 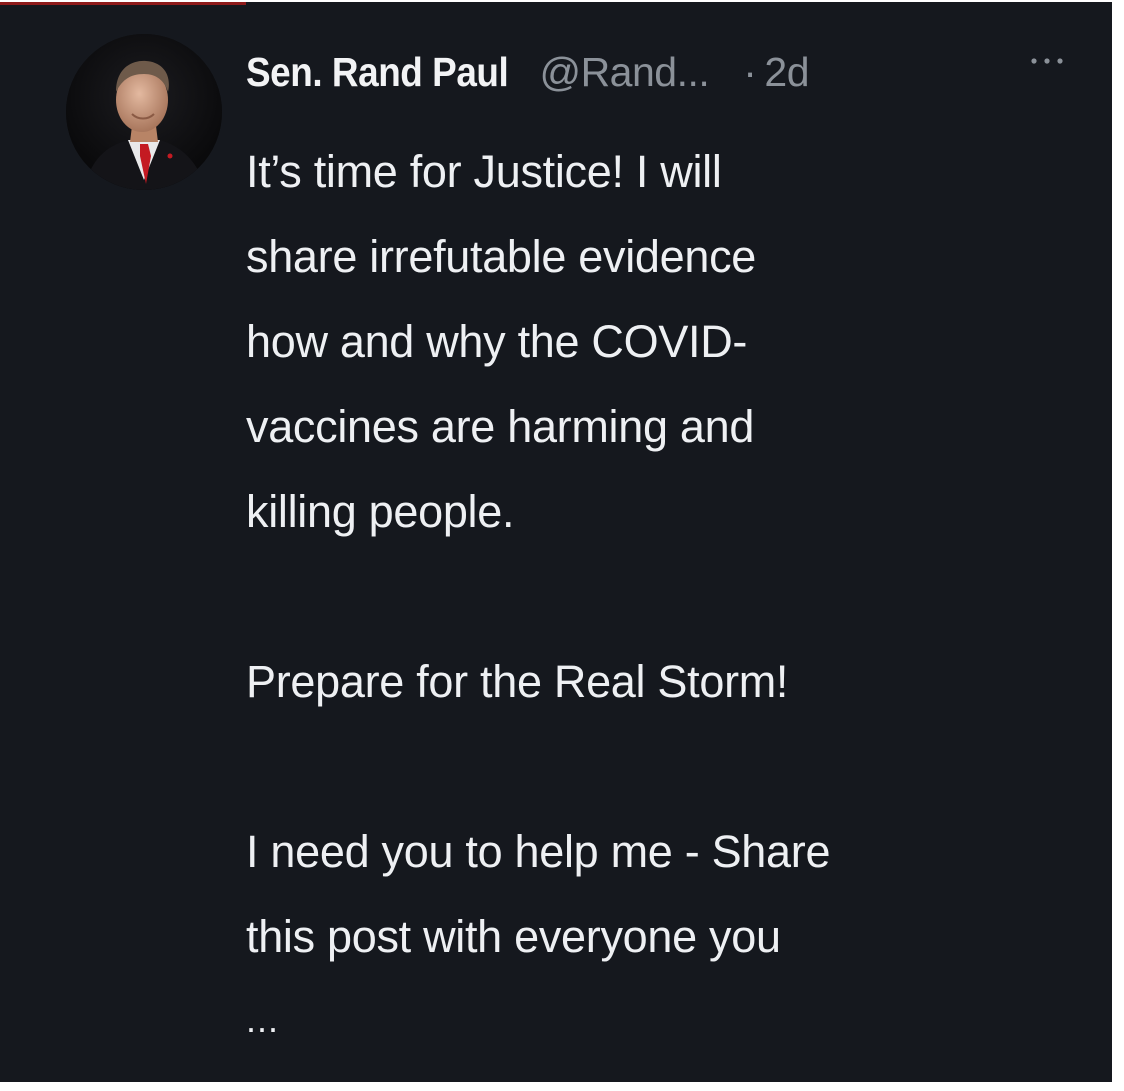 I want to click on timestamp: 2d, so click(x=786, y=72).